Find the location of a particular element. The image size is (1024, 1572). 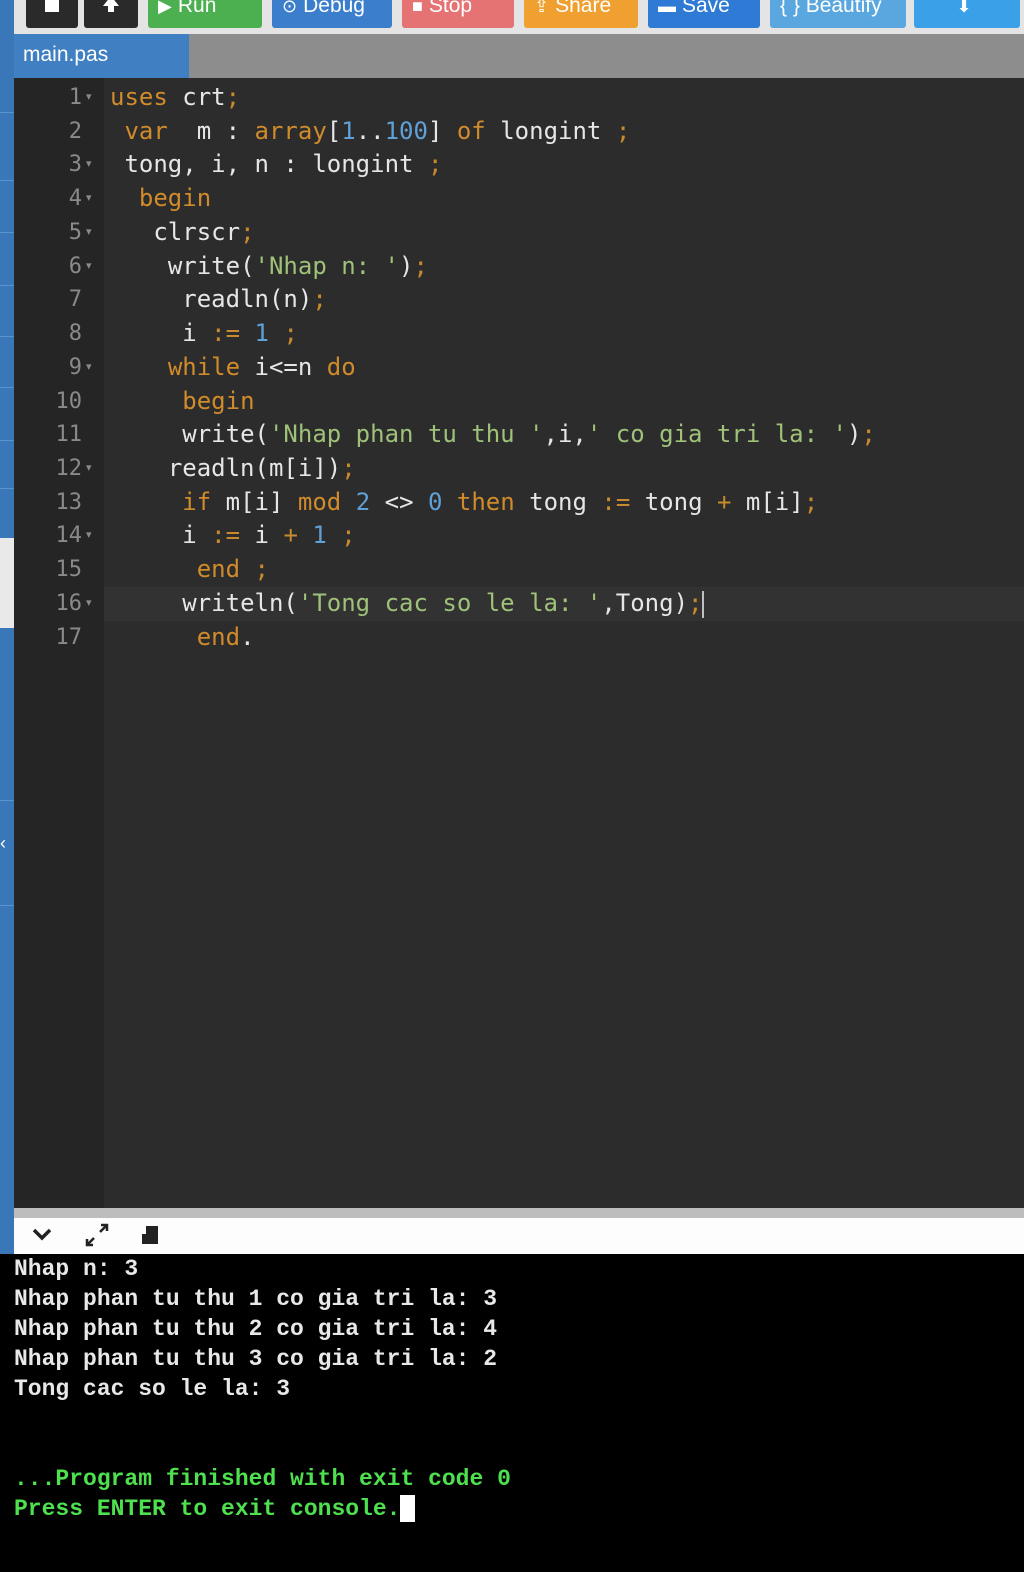

line-number: 14 is located at coordinates (69, 535).